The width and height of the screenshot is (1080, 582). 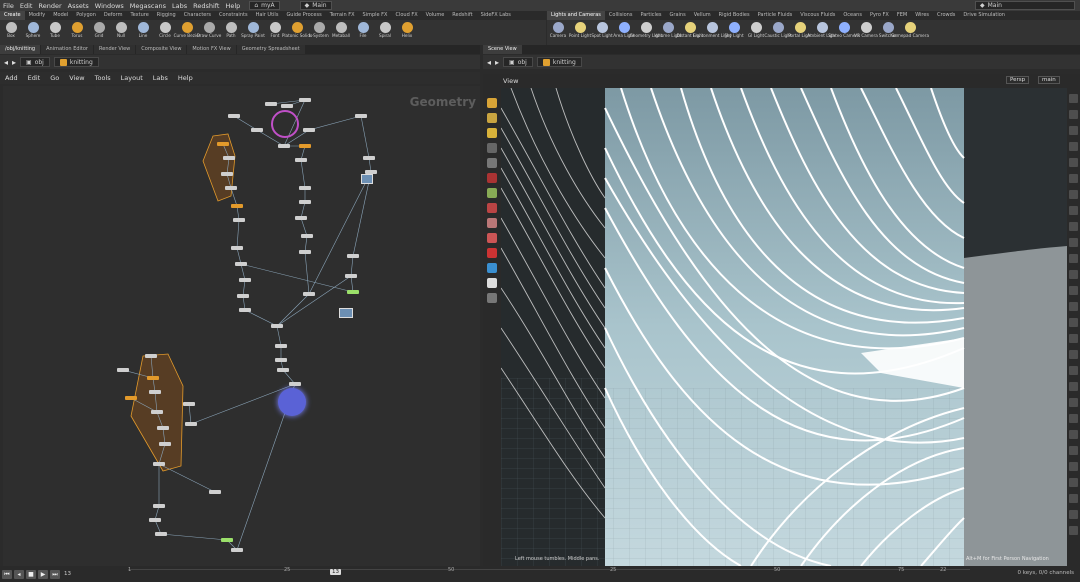 I want to click on desktop-selector: ◆ Main, so click(x=315, y=5).